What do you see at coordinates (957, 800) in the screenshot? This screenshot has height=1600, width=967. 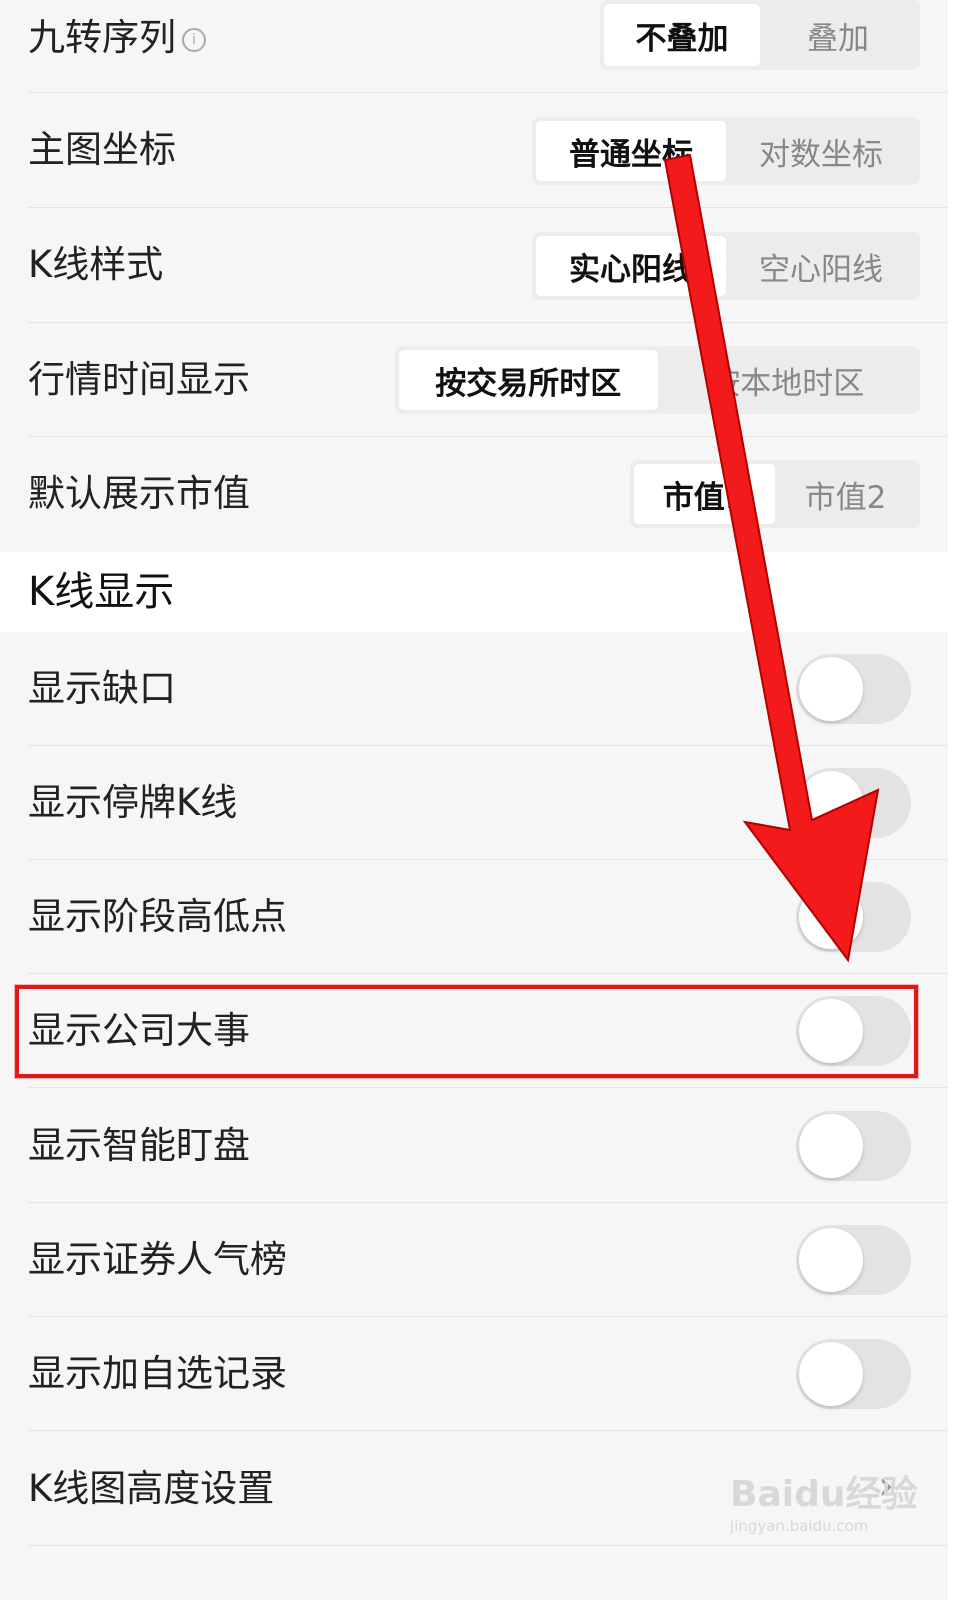 I see `right-margin` at bounding box center [957, 800].